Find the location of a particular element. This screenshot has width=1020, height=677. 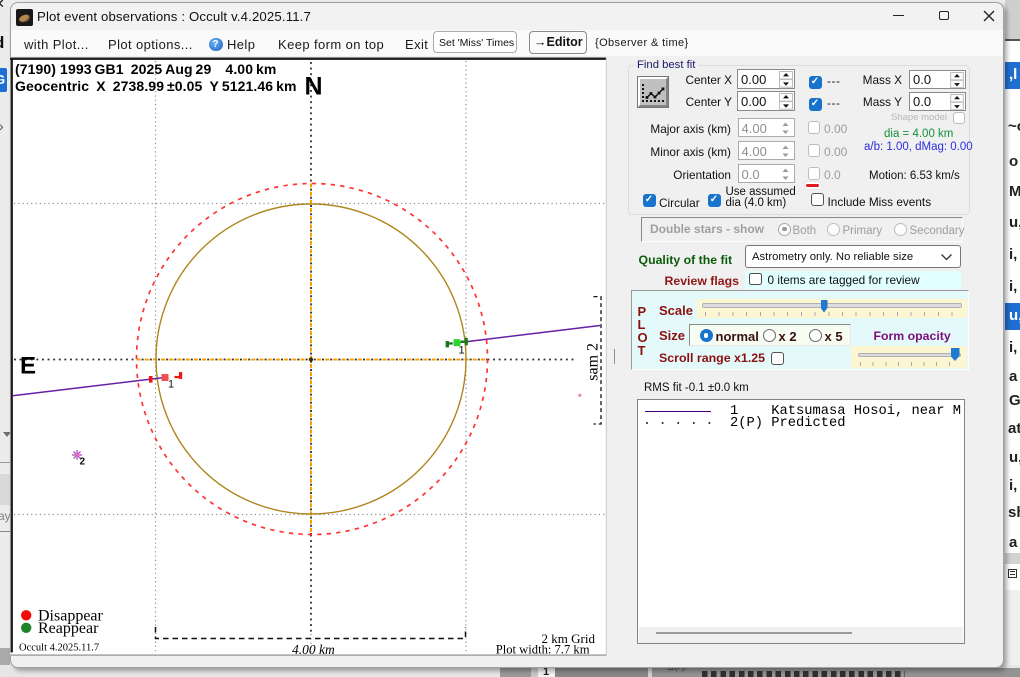

svg-text: m is located at coordinates (593, 360).